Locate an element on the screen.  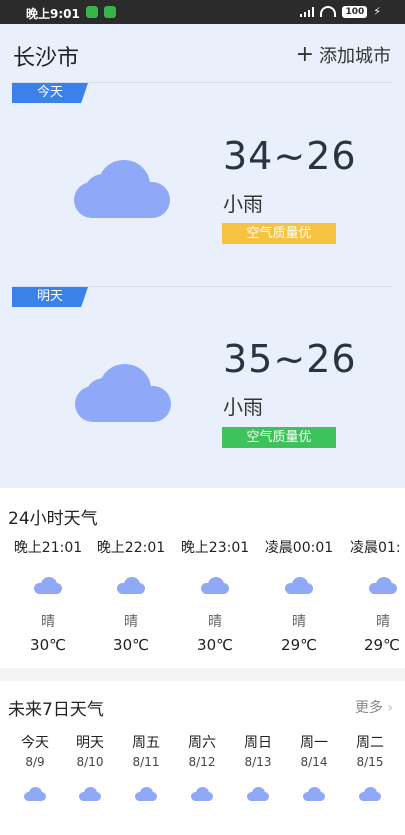
day-name: 明天 is located at coordinates (90, 743).